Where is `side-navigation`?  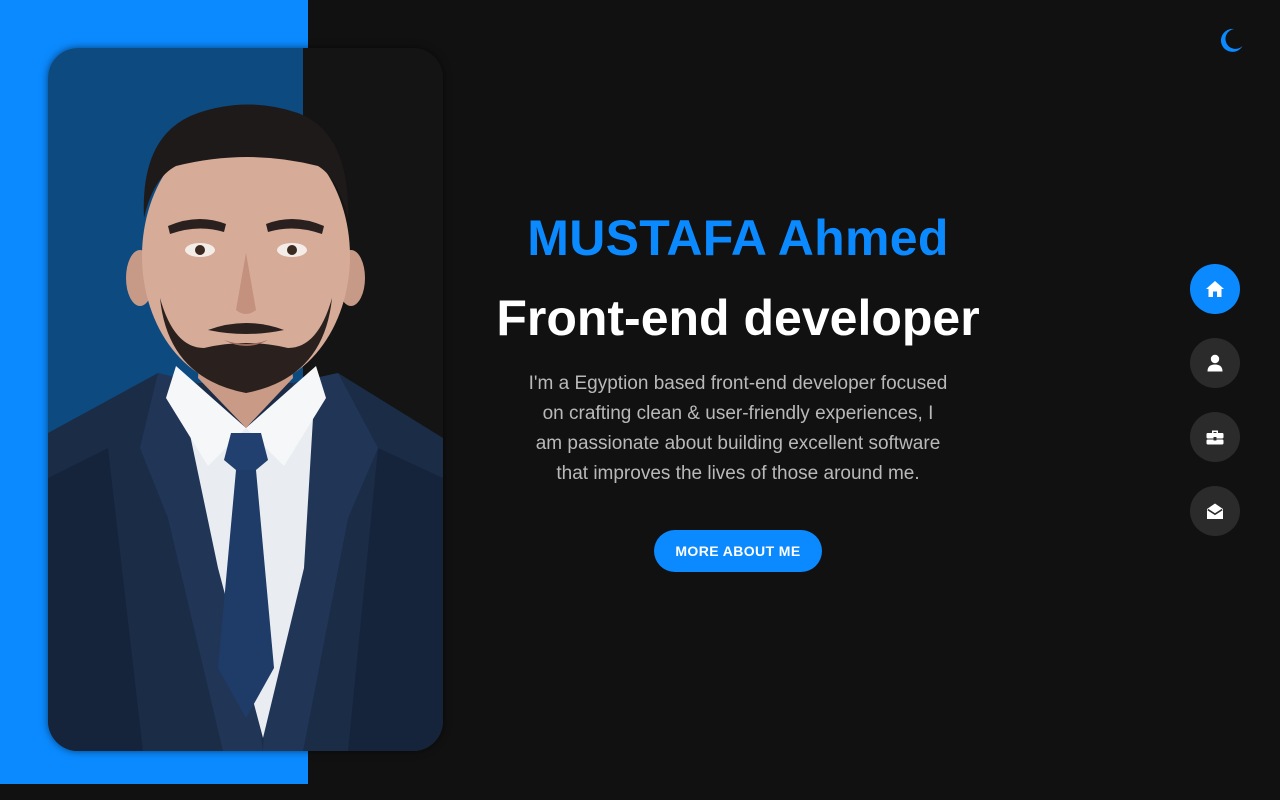 side-navigation is located at coordinates (1215, 412).